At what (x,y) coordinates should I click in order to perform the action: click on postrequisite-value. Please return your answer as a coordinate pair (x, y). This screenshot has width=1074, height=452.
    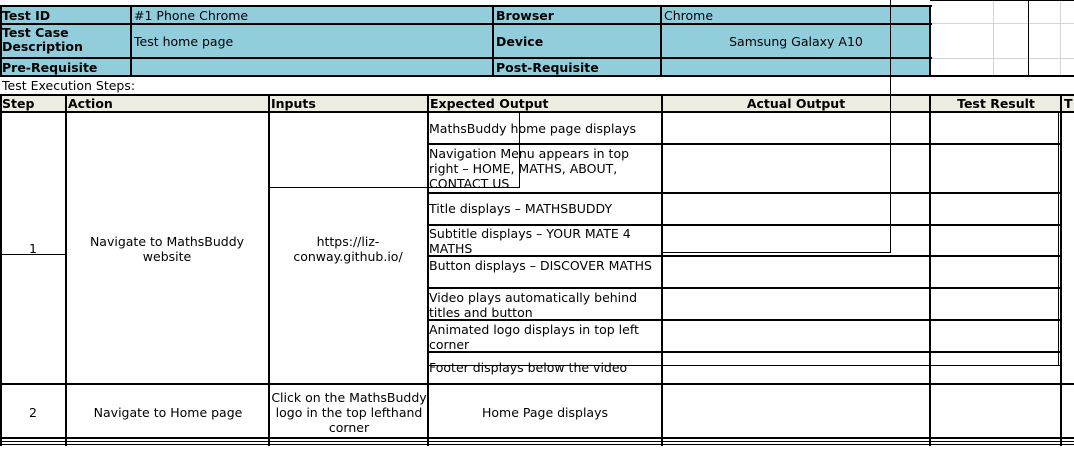
    Looking at the image, I should click on (796, 67).